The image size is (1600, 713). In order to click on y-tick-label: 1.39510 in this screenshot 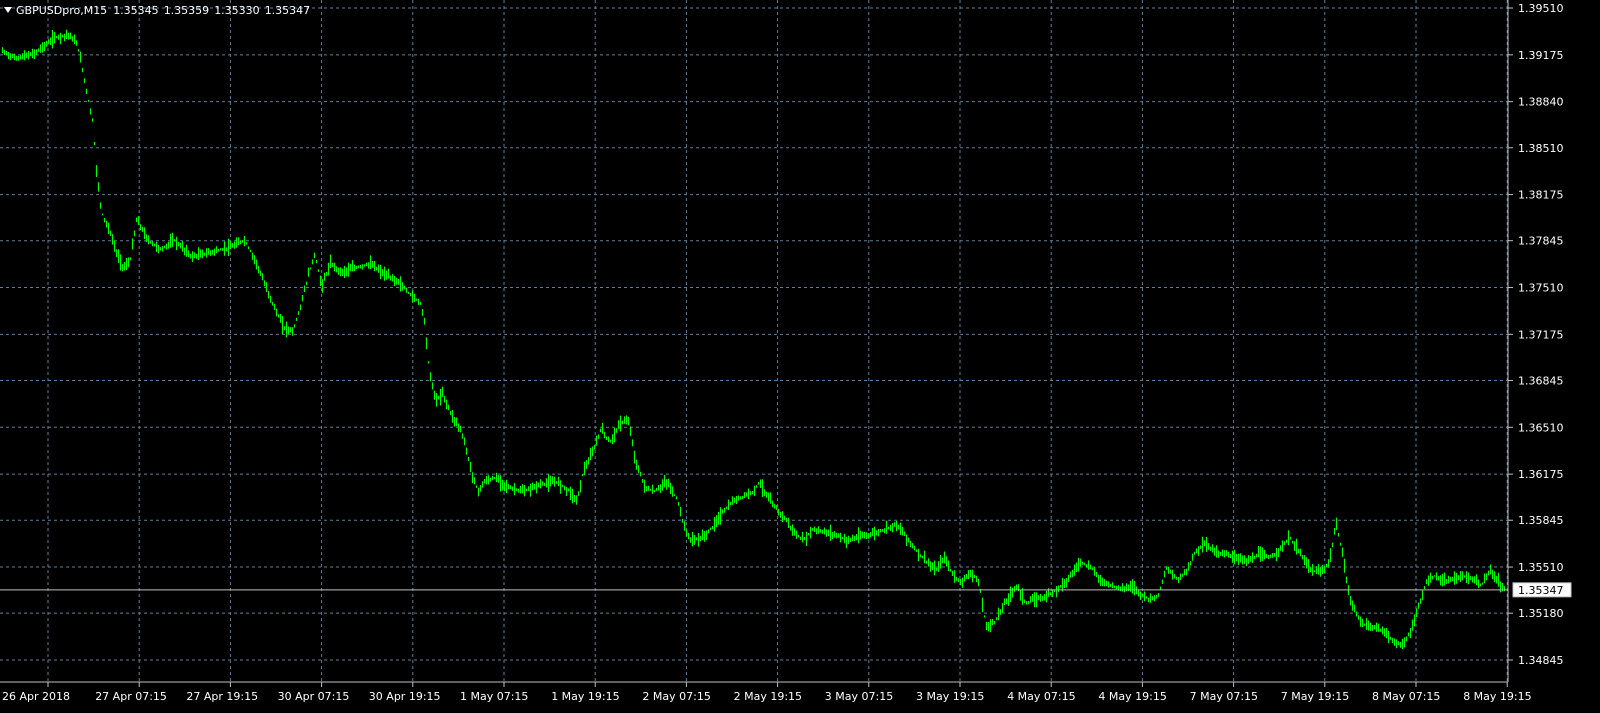, I will do `click(1541, 8)`.